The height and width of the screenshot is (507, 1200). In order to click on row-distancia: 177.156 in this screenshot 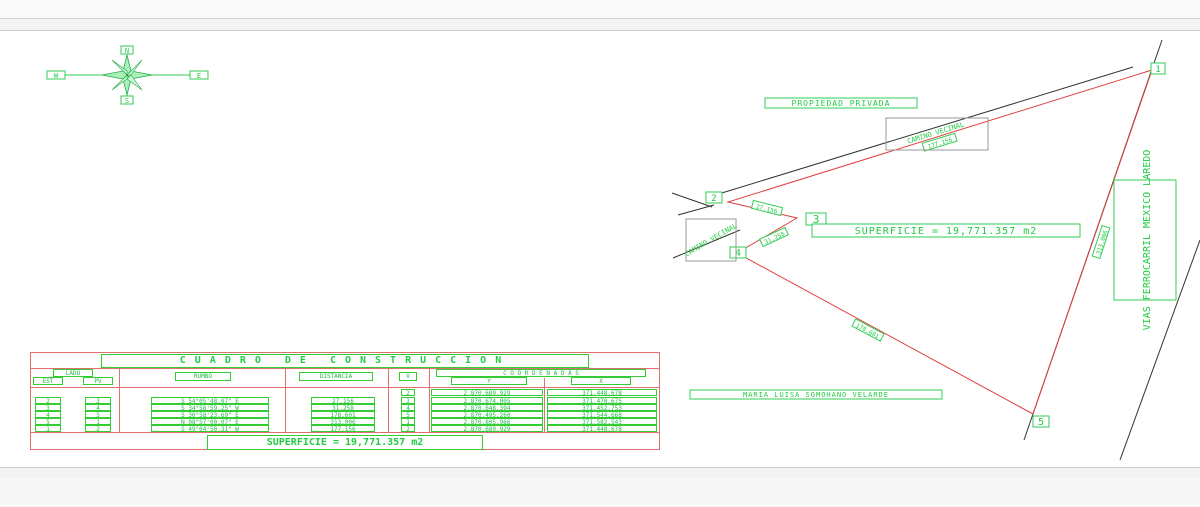, I will do `click(343, 428)`.